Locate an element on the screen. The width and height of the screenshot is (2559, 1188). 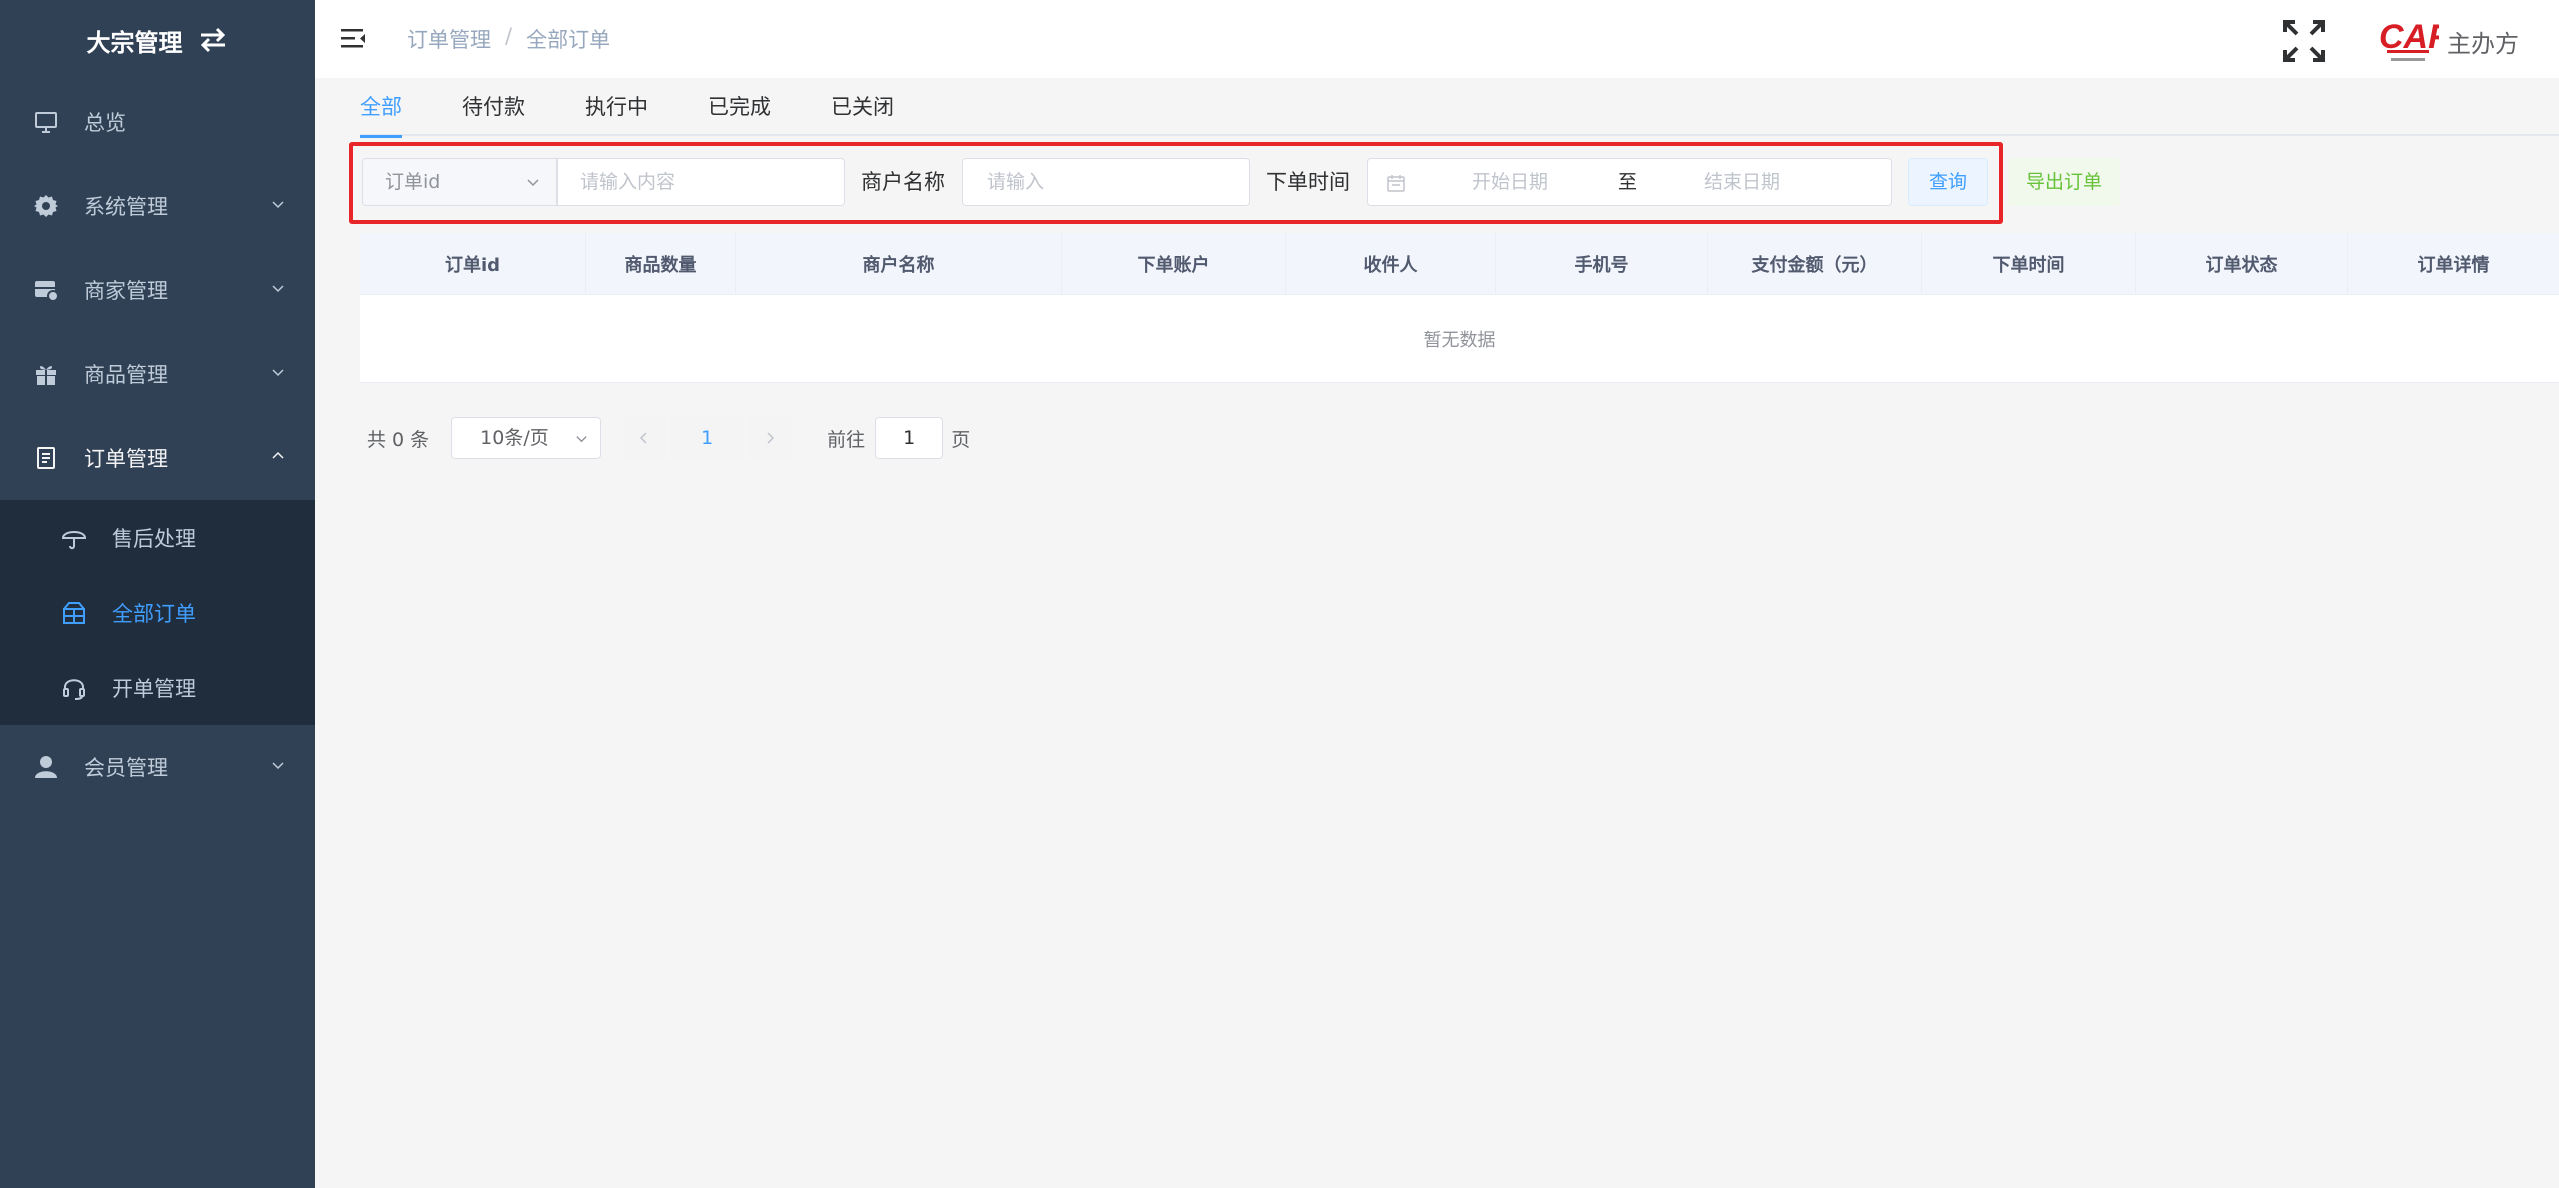
sidebar-item-all-orders: 全部订单 is located at coordinates (157, 612).